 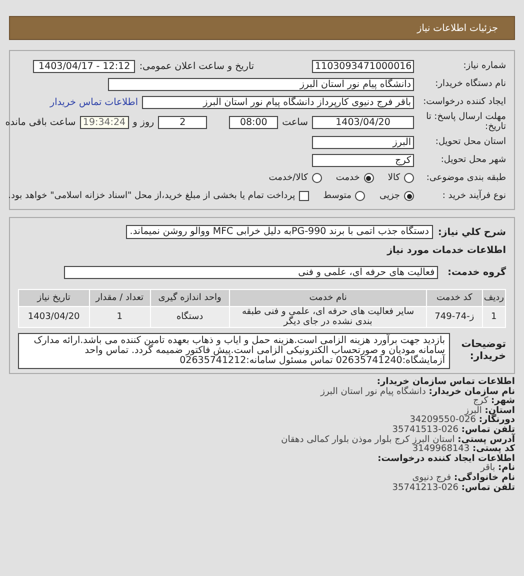 I want to click on contact-label: کد پستی:, so click(x=493, y=449).